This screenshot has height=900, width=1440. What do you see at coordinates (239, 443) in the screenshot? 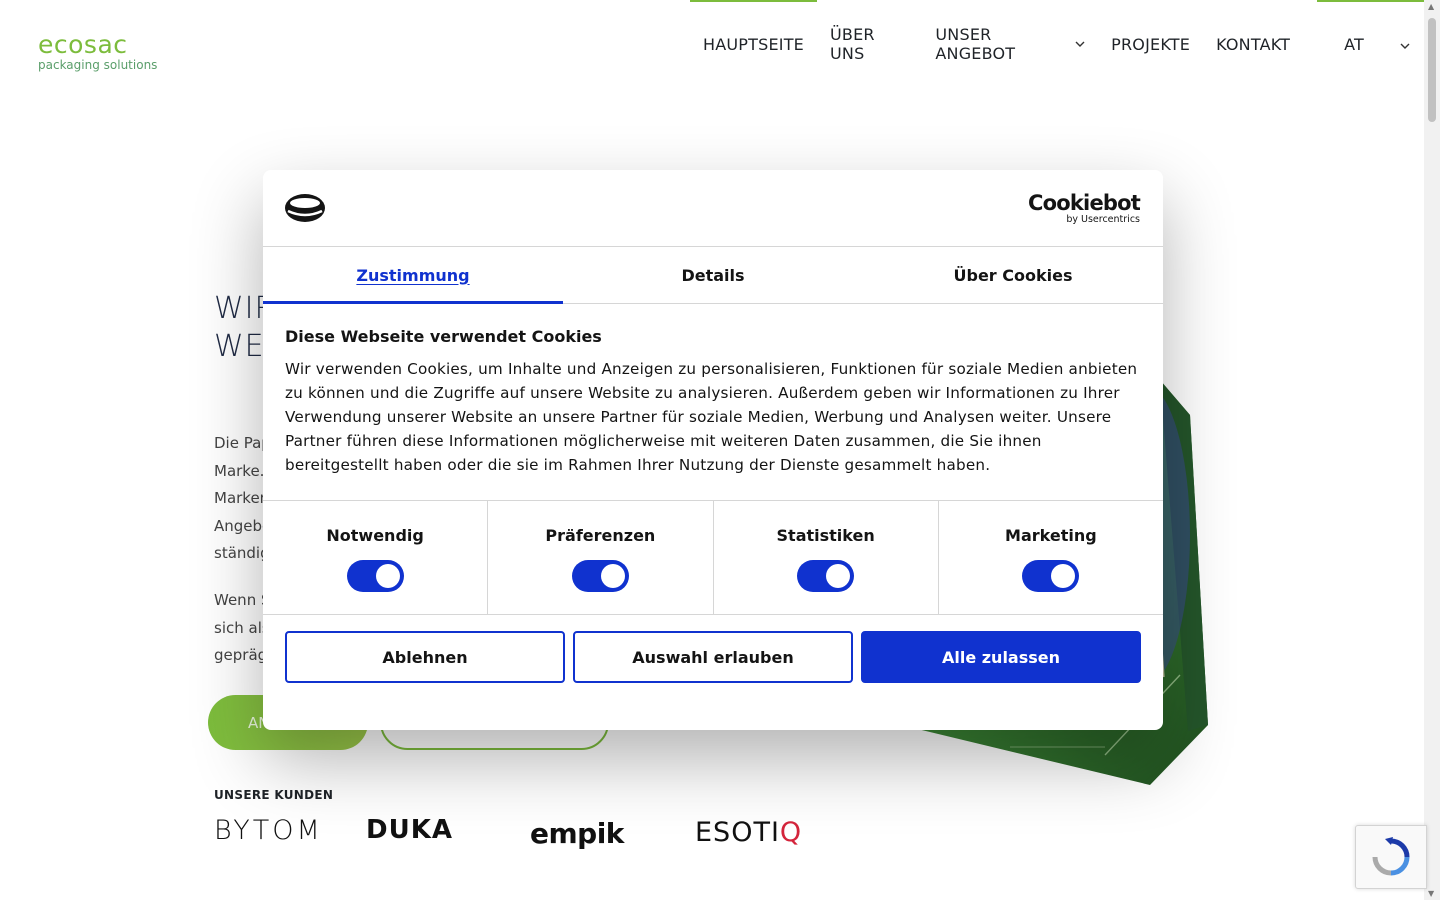
I see `hero-paragraph-line: Die Pap` at bounding box center [239, 443].